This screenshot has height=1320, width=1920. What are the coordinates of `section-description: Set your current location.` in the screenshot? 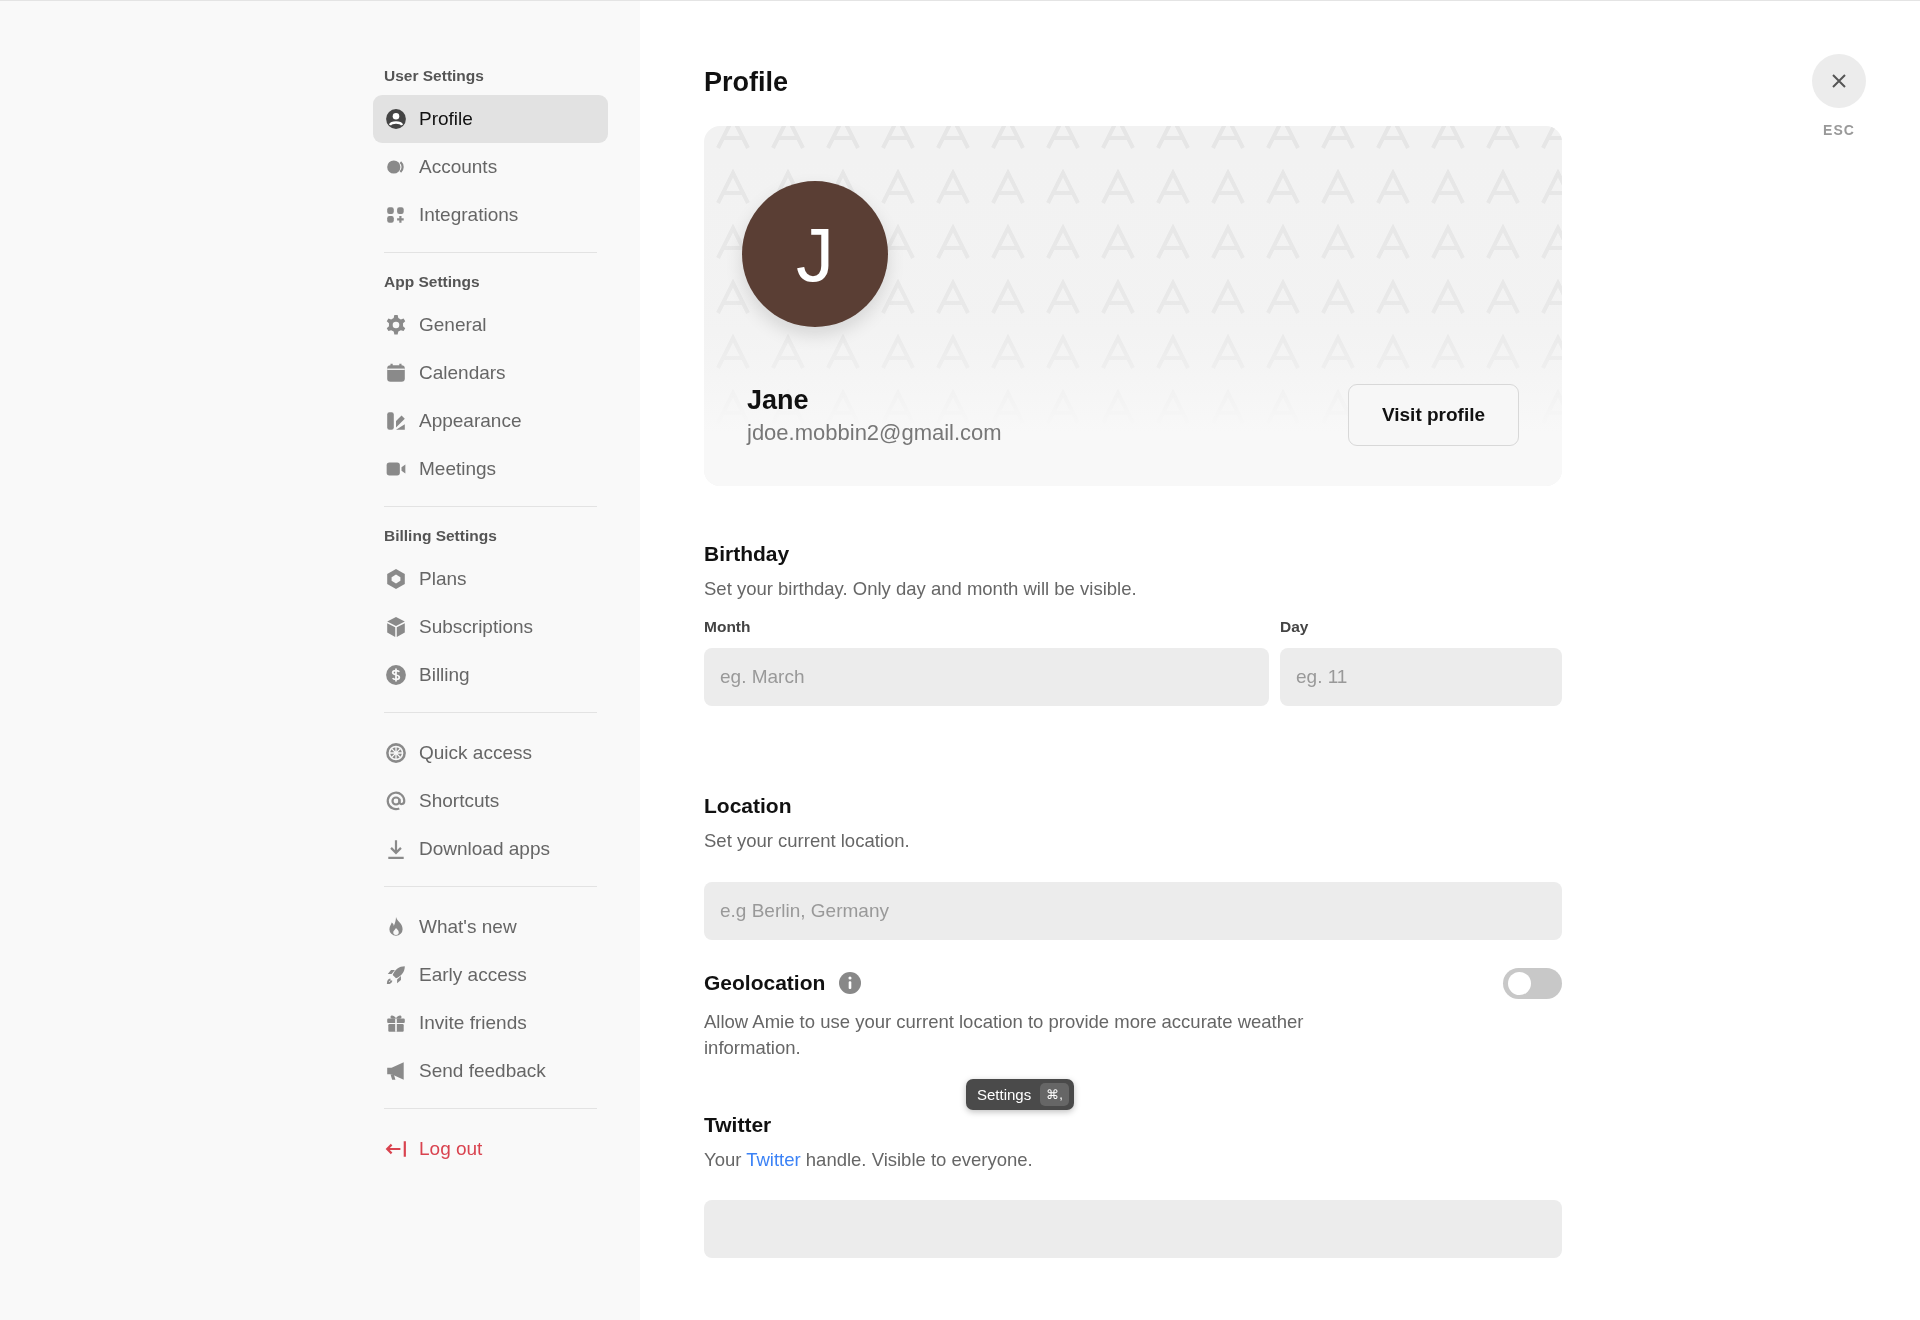 It's located at (807, 840).